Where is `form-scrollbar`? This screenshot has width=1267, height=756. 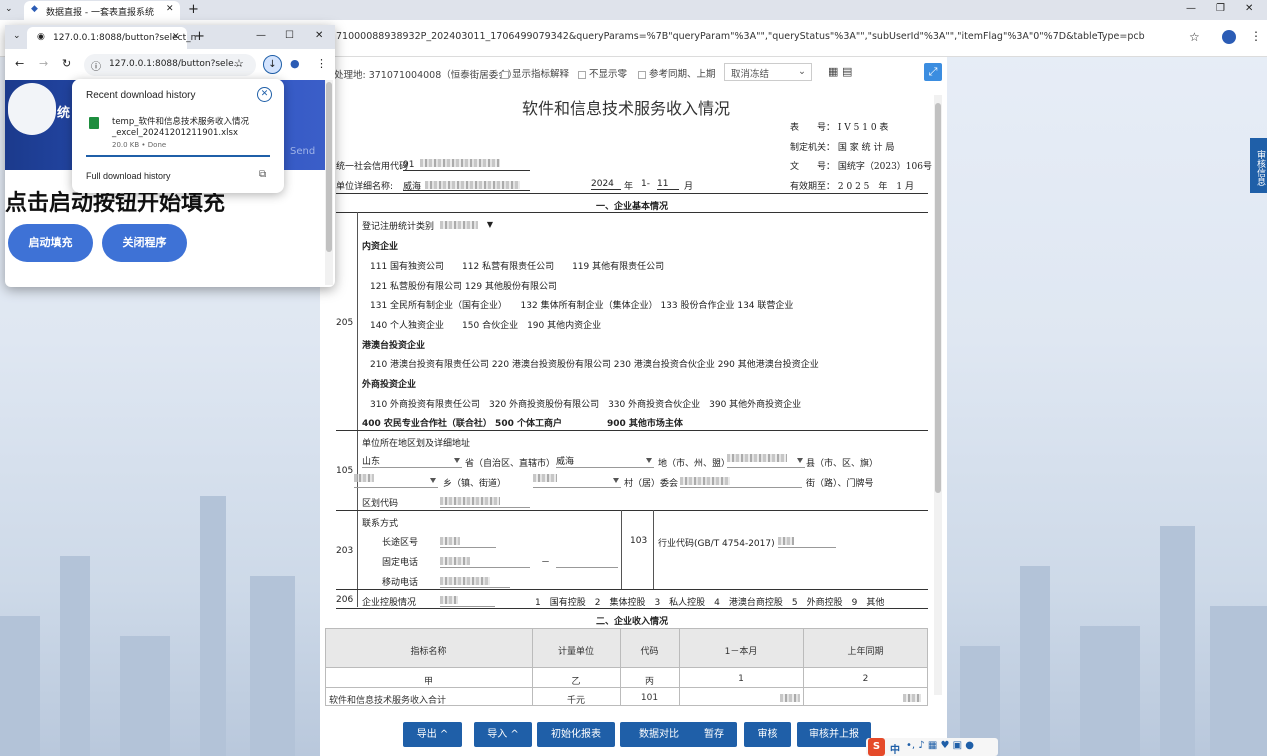 form-scrollbar is located at coordinates (938, 395).